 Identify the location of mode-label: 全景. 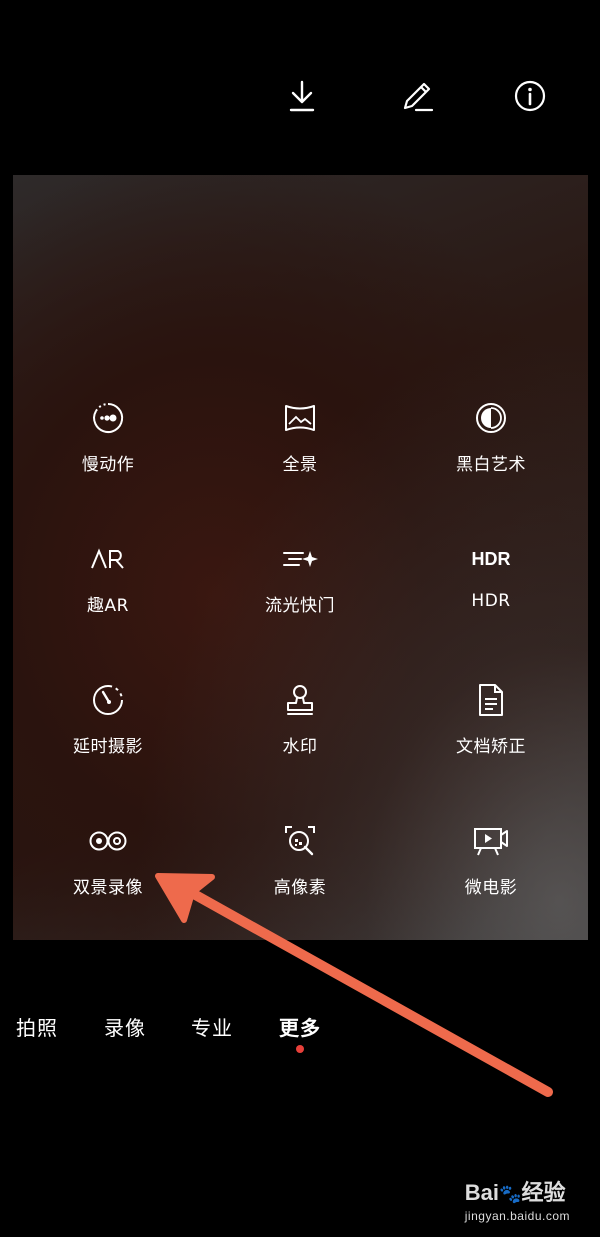
(300, 465).